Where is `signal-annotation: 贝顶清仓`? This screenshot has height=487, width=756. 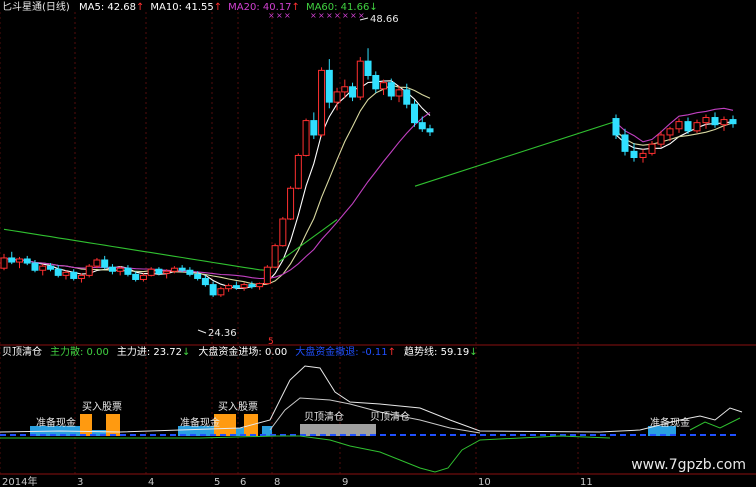 signal-annotation: 贝顶清仓 is located at coordinates (324, 416).